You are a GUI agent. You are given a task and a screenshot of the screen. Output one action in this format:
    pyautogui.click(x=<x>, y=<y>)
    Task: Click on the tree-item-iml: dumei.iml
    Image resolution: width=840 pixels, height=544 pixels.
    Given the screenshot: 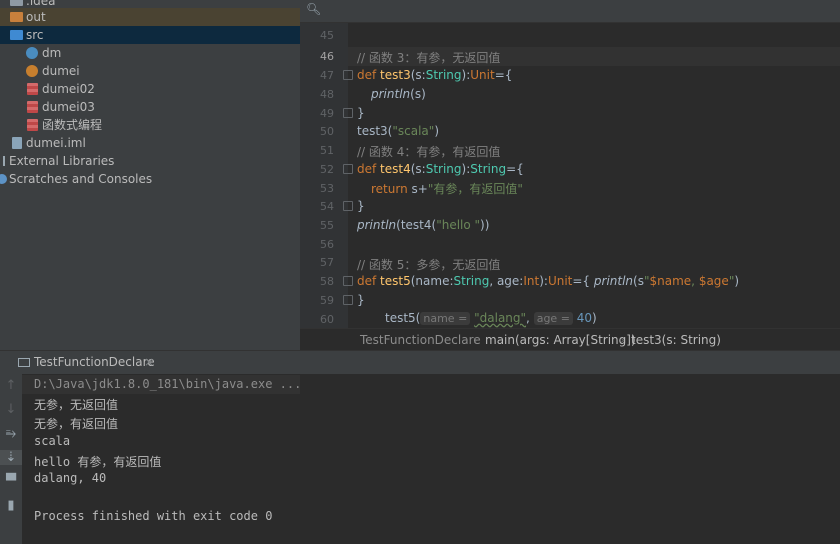 What is the action you would take?
    pyautogui.click(x=150, y=143)
    